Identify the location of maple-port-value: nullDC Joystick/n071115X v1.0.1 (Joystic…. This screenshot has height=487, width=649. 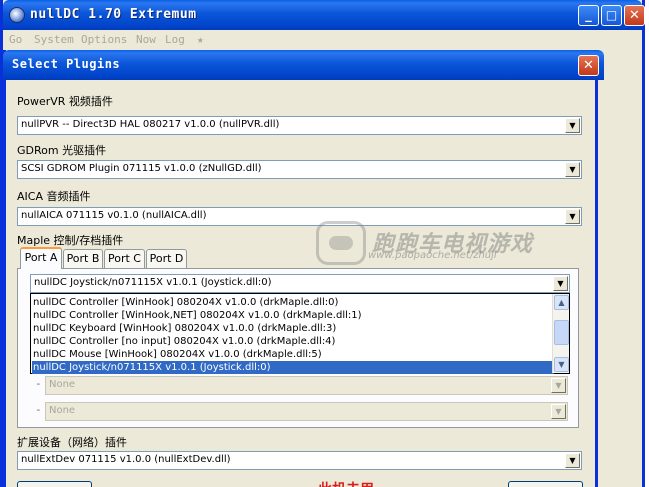
(153, 282).